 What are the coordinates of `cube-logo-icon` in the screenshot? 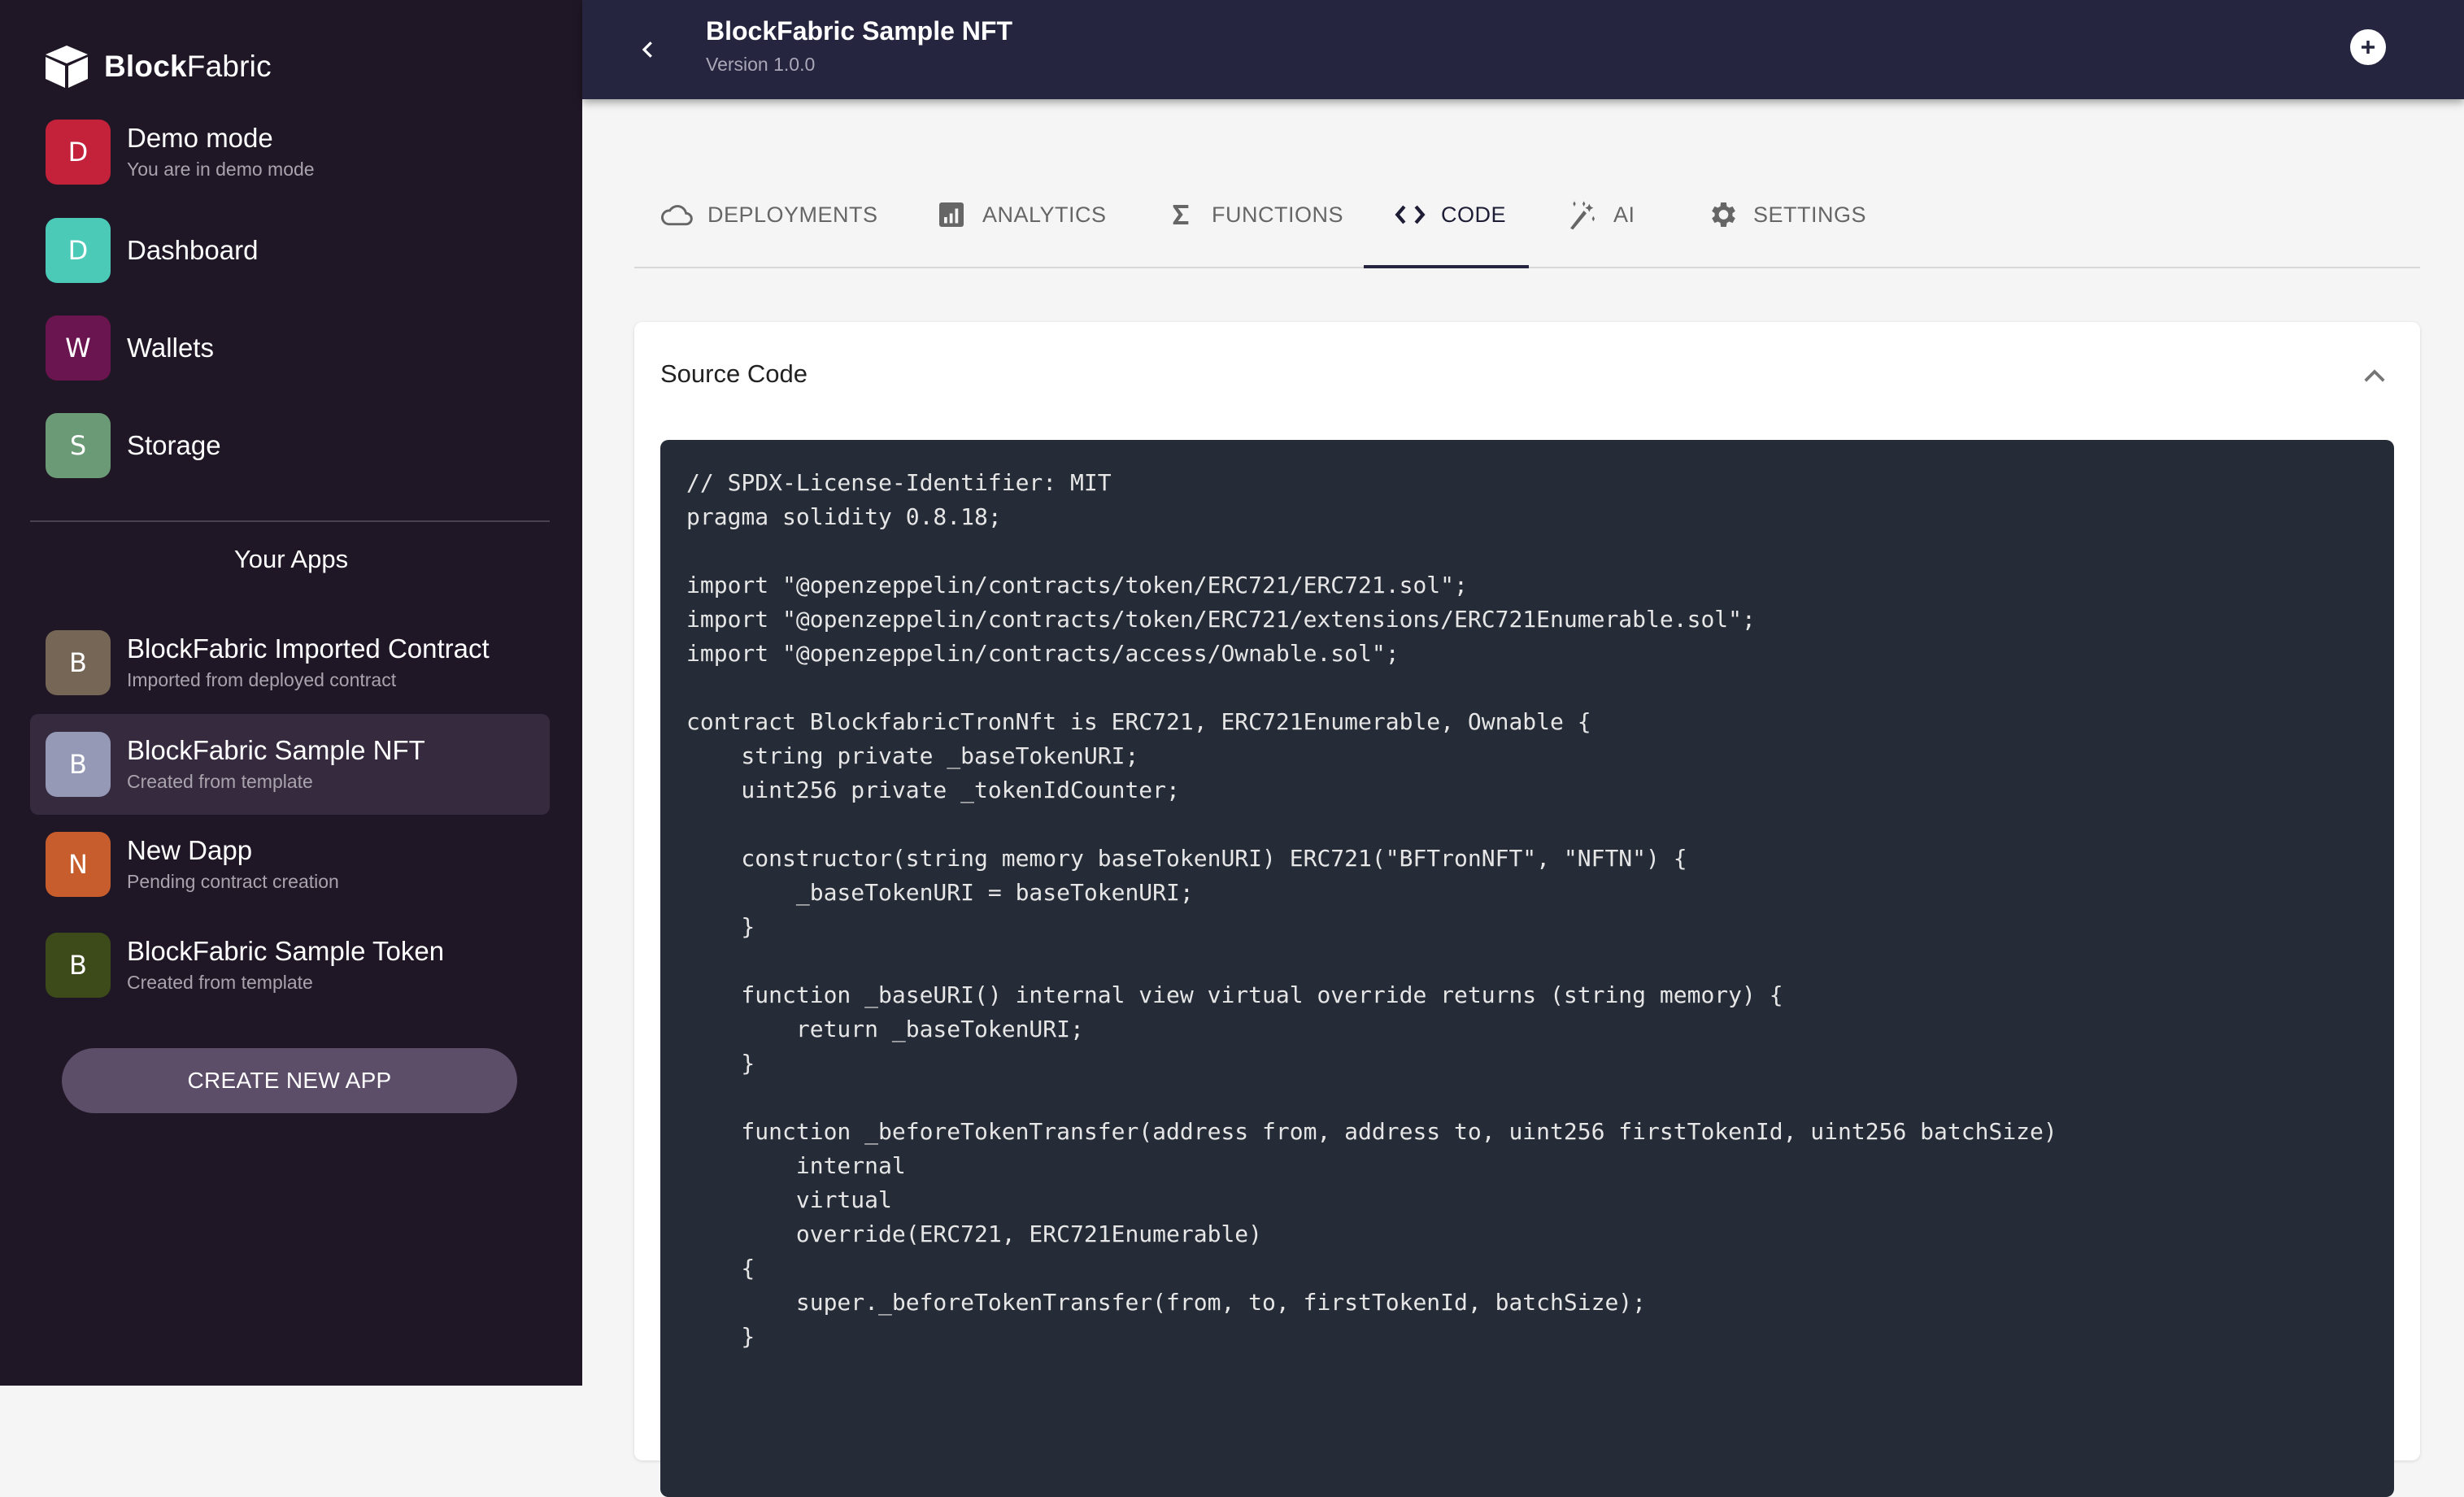 It's located at (67, 67).